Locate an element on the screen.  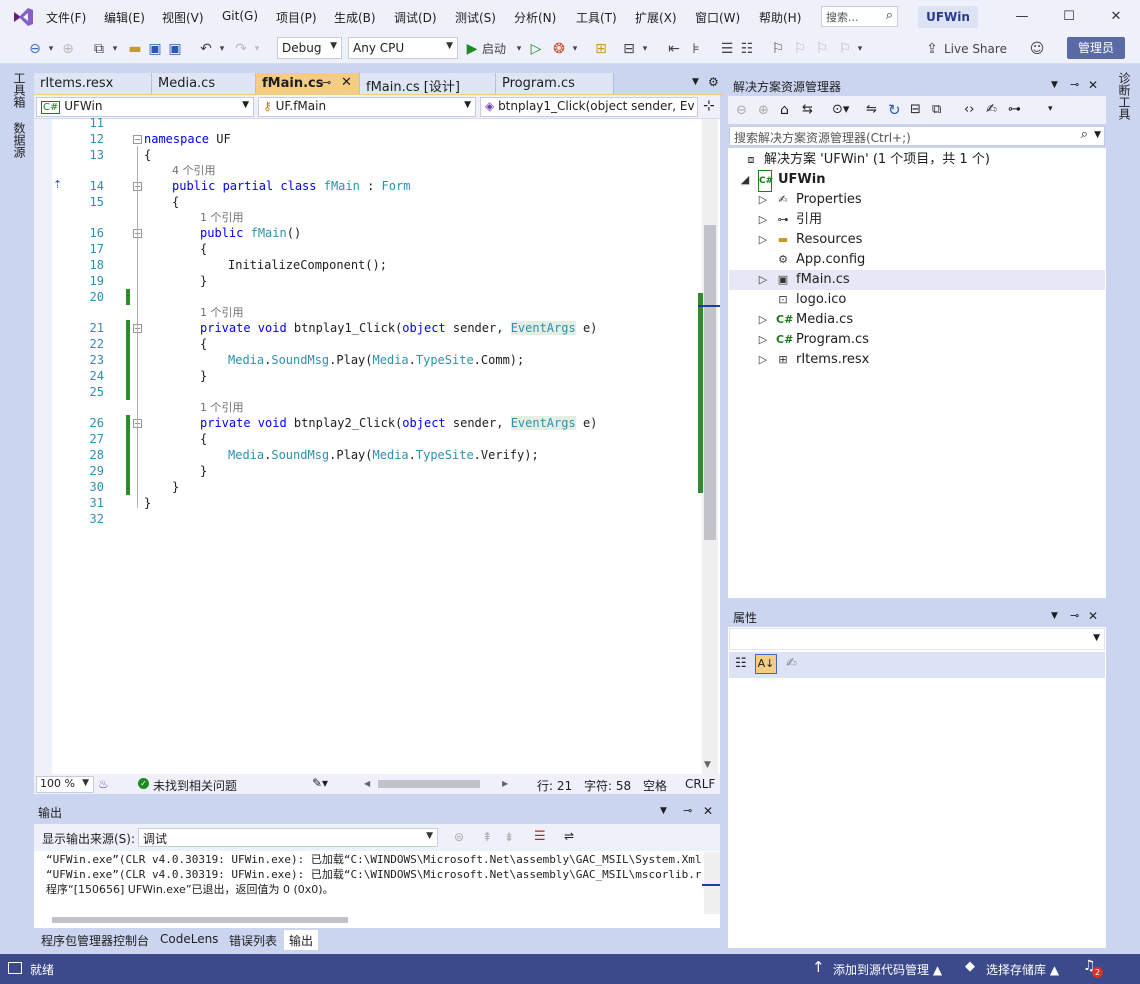
start-without-debug-icon: ▷ is located at coordinates (536, 49).